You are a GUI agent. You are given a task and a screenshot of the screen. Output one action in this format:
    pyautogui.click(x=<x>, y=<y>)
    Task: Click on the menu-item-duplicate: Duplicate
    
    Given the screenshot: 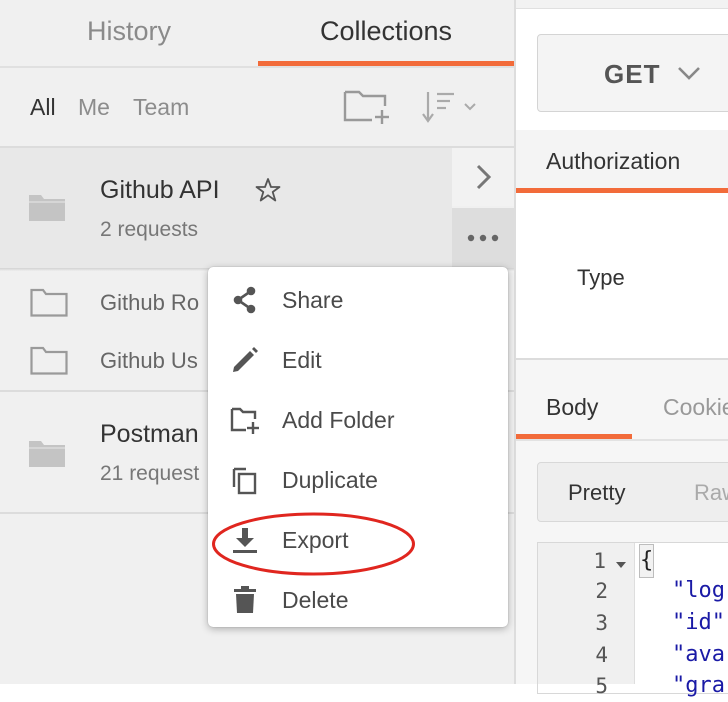 What is the action you would take?
    pyautogui.click(x=358, y=480)
    